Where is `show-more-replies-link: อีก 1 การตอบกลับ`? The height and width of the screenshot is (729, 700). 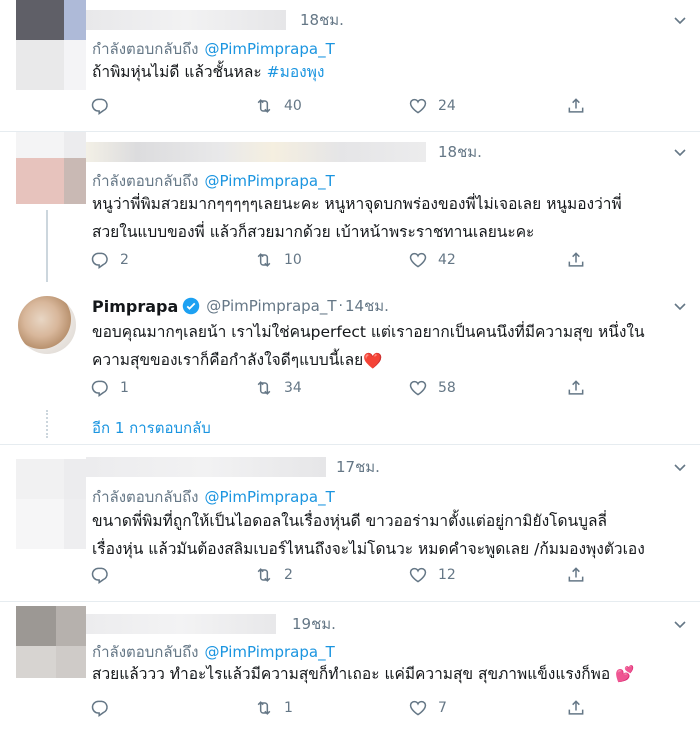 show-more-replies-link: อีก 1 การตอบกลับ is located at coordinates (151, 428).